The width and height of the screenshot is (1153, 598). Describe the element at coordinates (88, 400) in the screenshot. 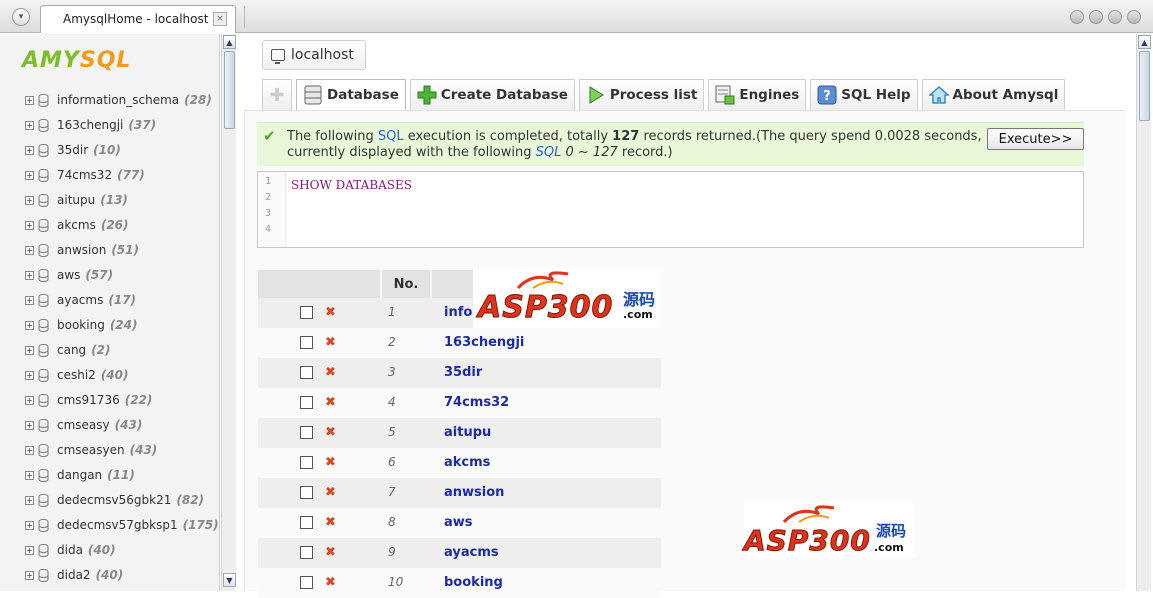

I see `sidebar-database-item: + cms91736 (22)` at that location.